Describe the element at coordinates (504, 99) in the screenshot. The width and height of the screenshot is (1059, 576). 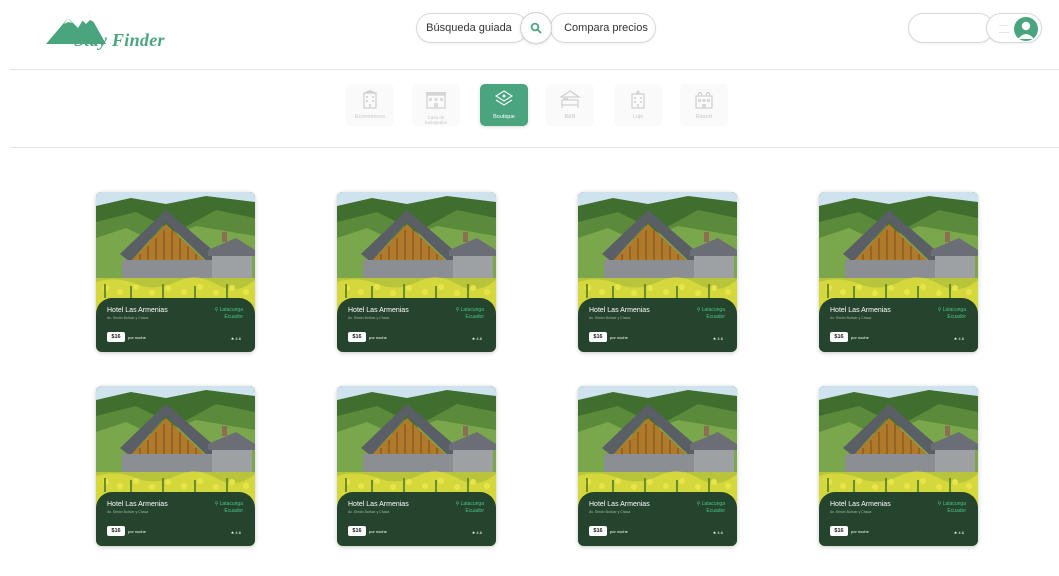
I see `boutique-icon` at that location.